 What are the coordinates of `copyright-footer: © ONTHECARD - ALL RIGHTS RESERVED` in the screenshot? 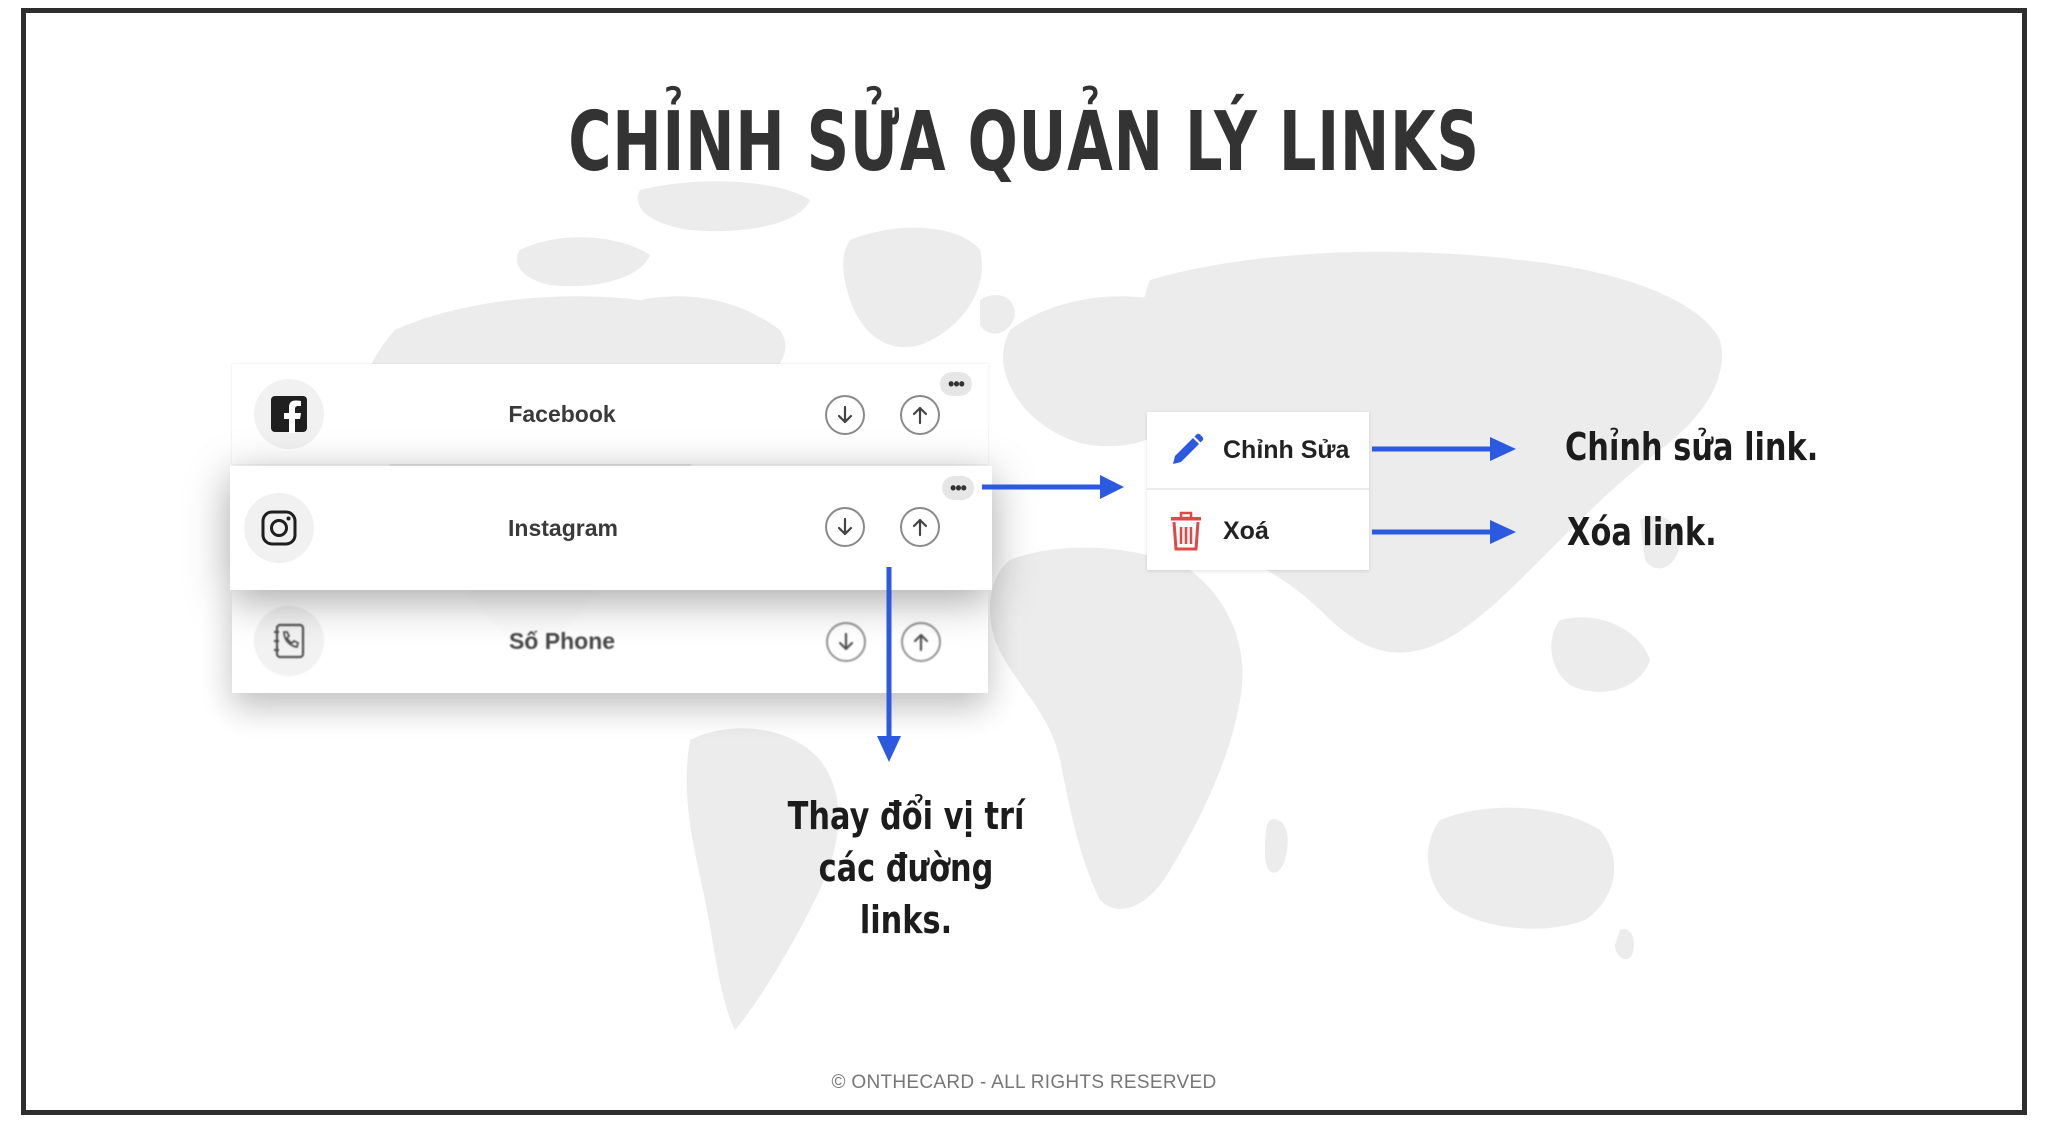 It's located at (1024, 1082).